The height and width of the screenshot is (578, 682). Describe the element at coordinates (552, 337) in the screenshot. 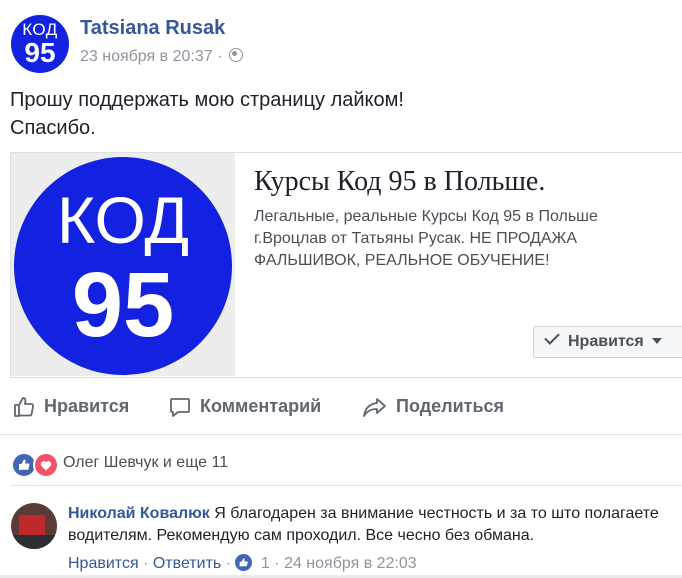

I see `check-icon` at that location.